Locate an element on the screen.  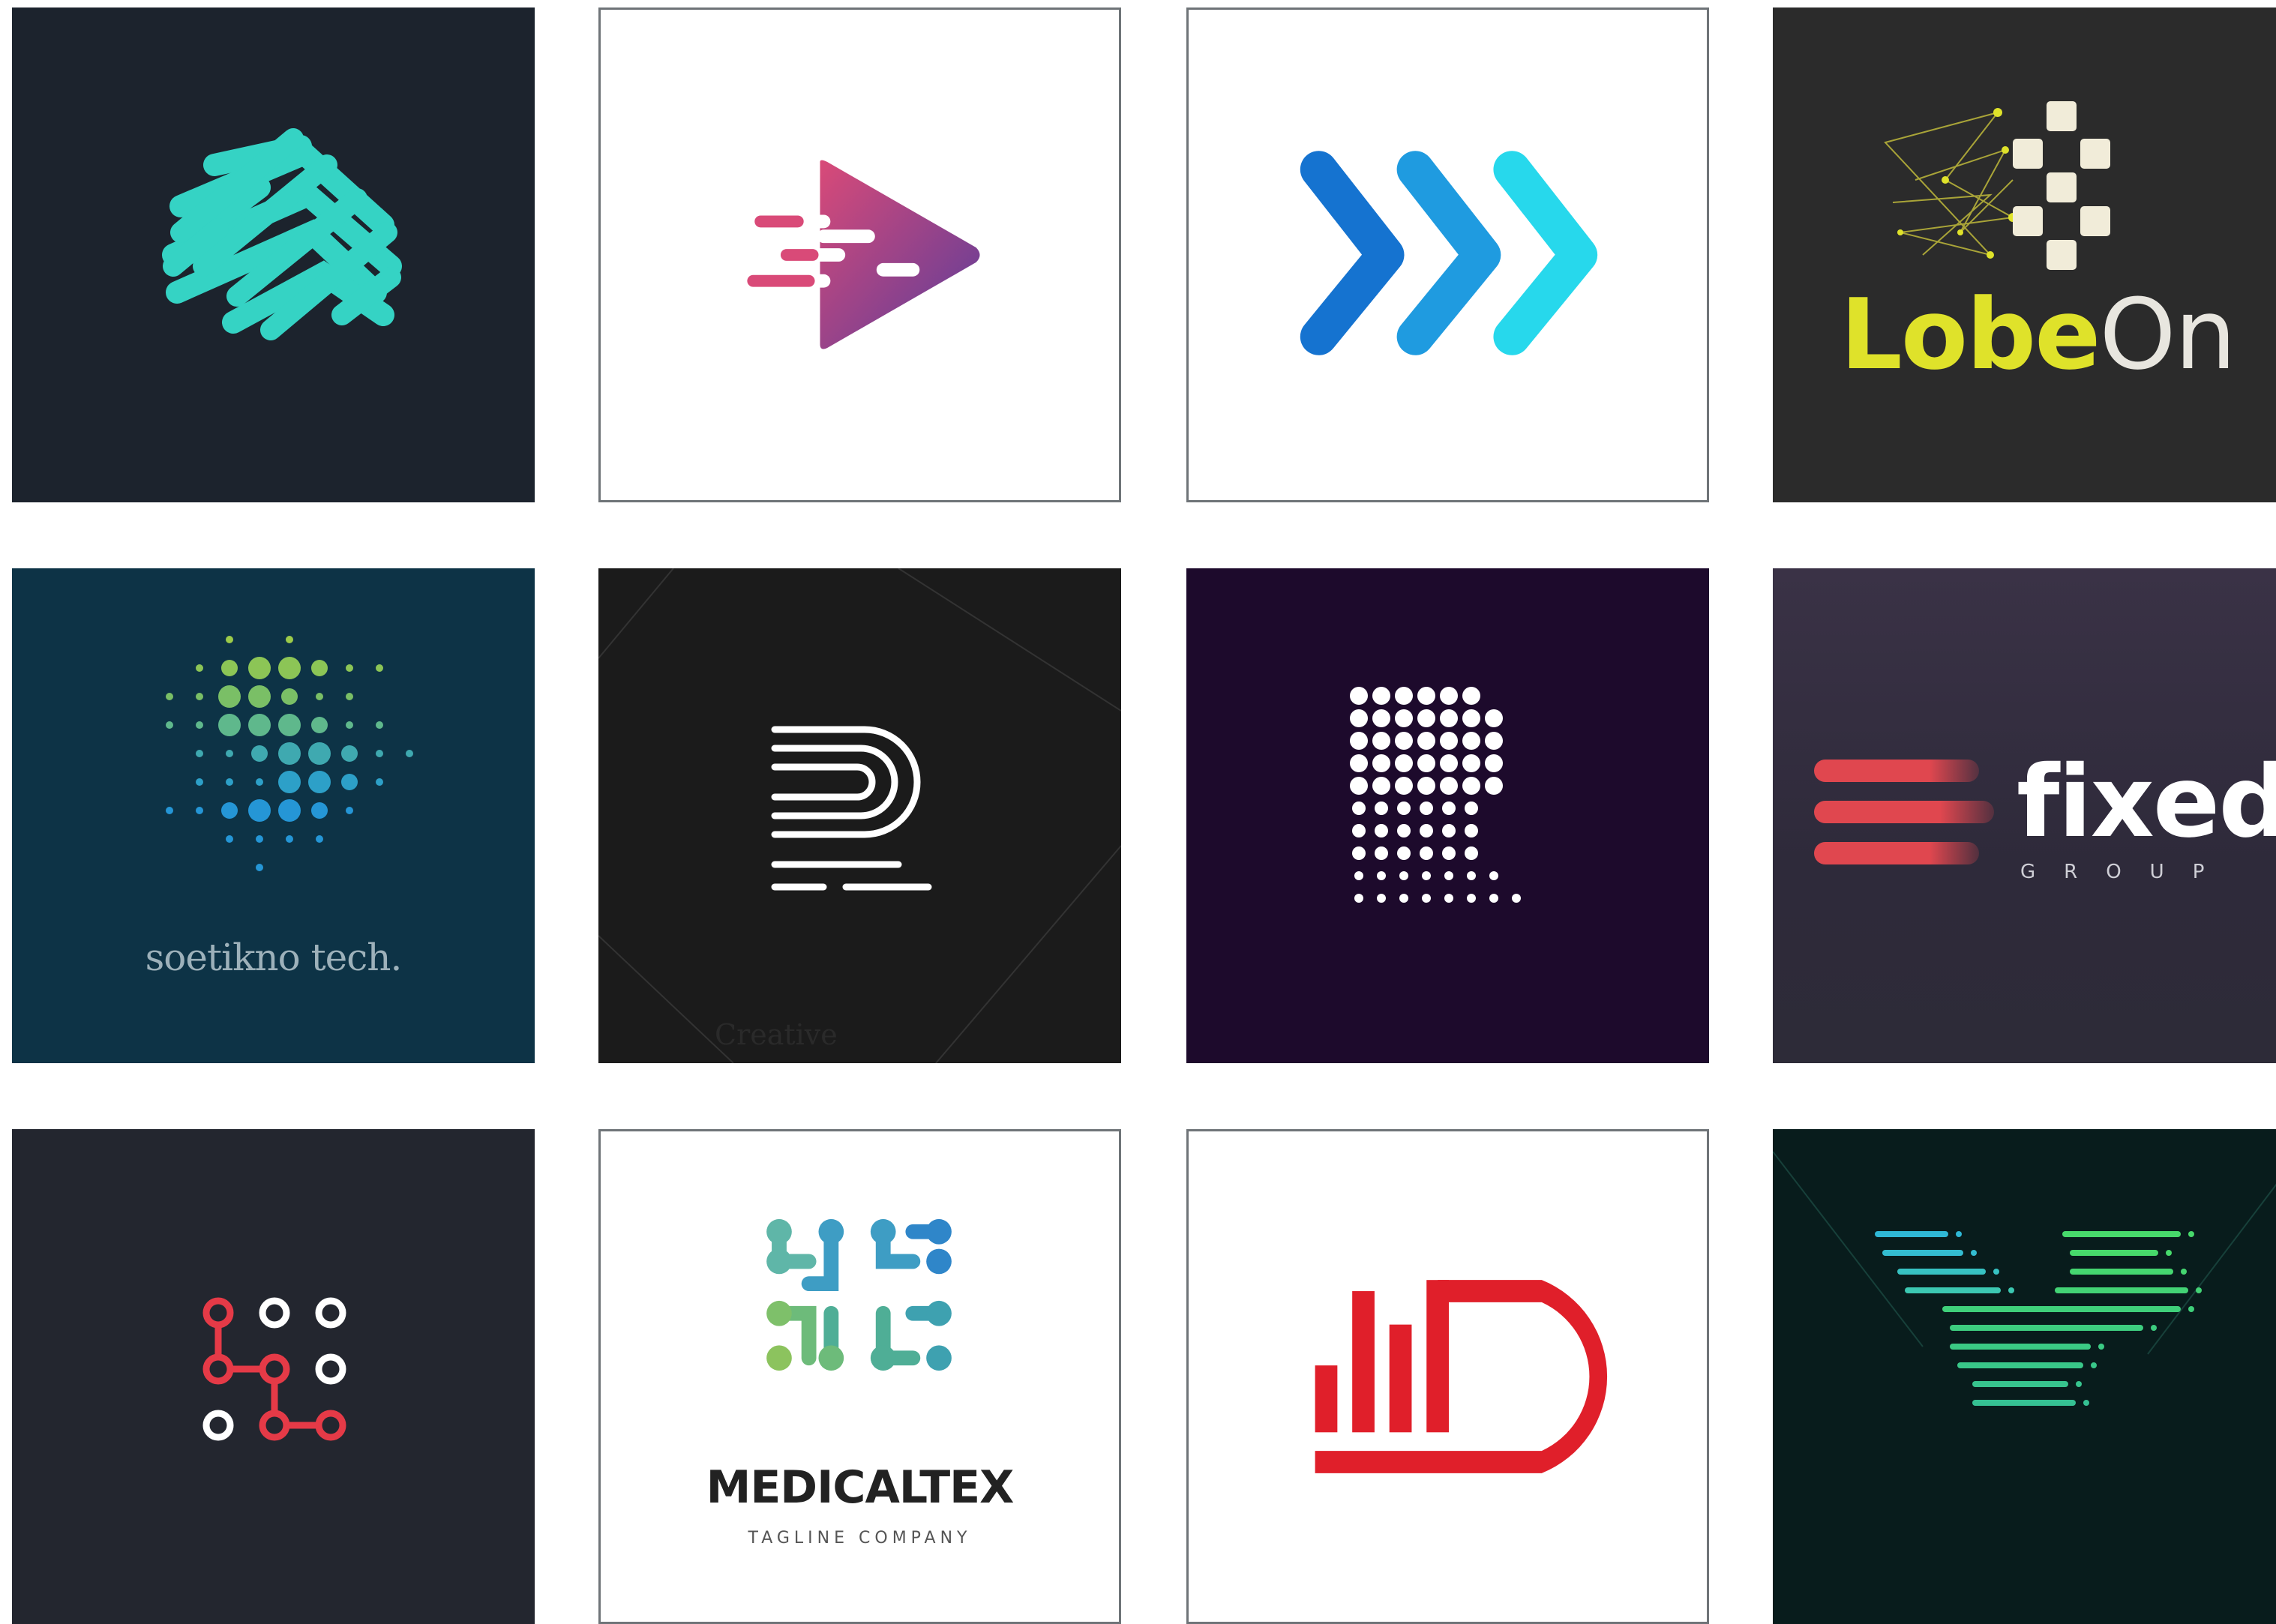
diagonal-stripes-icon is located at coordinates (282, 234).